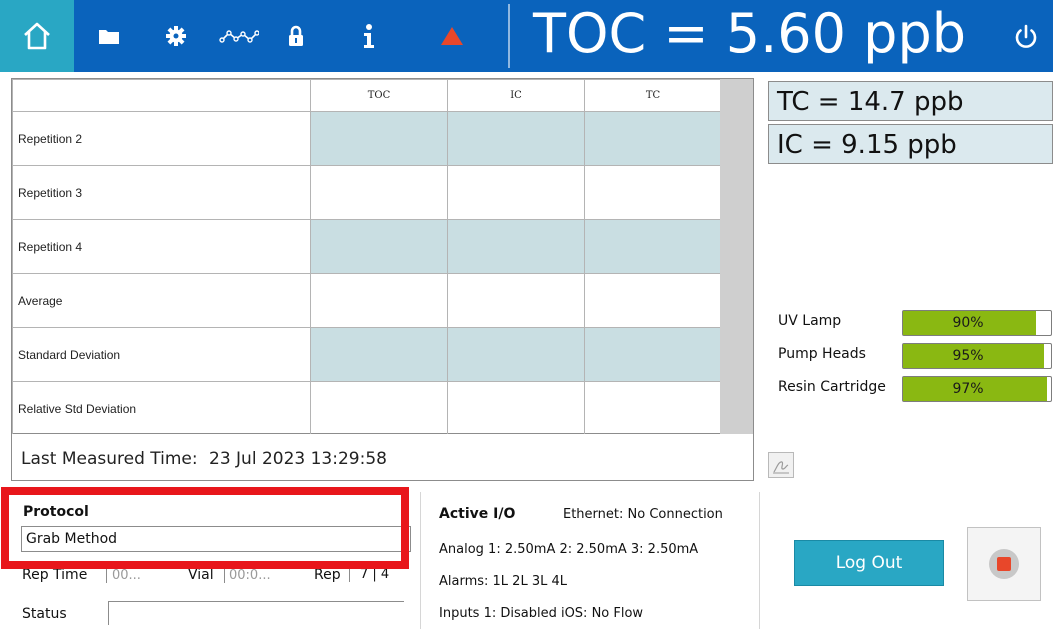 The height and width of the screenshot is (629, 1053). What do you see at coordinates (205, 528) in the screenshot?
I see `protocol-highlight-box` at bounding box center [205, 528].